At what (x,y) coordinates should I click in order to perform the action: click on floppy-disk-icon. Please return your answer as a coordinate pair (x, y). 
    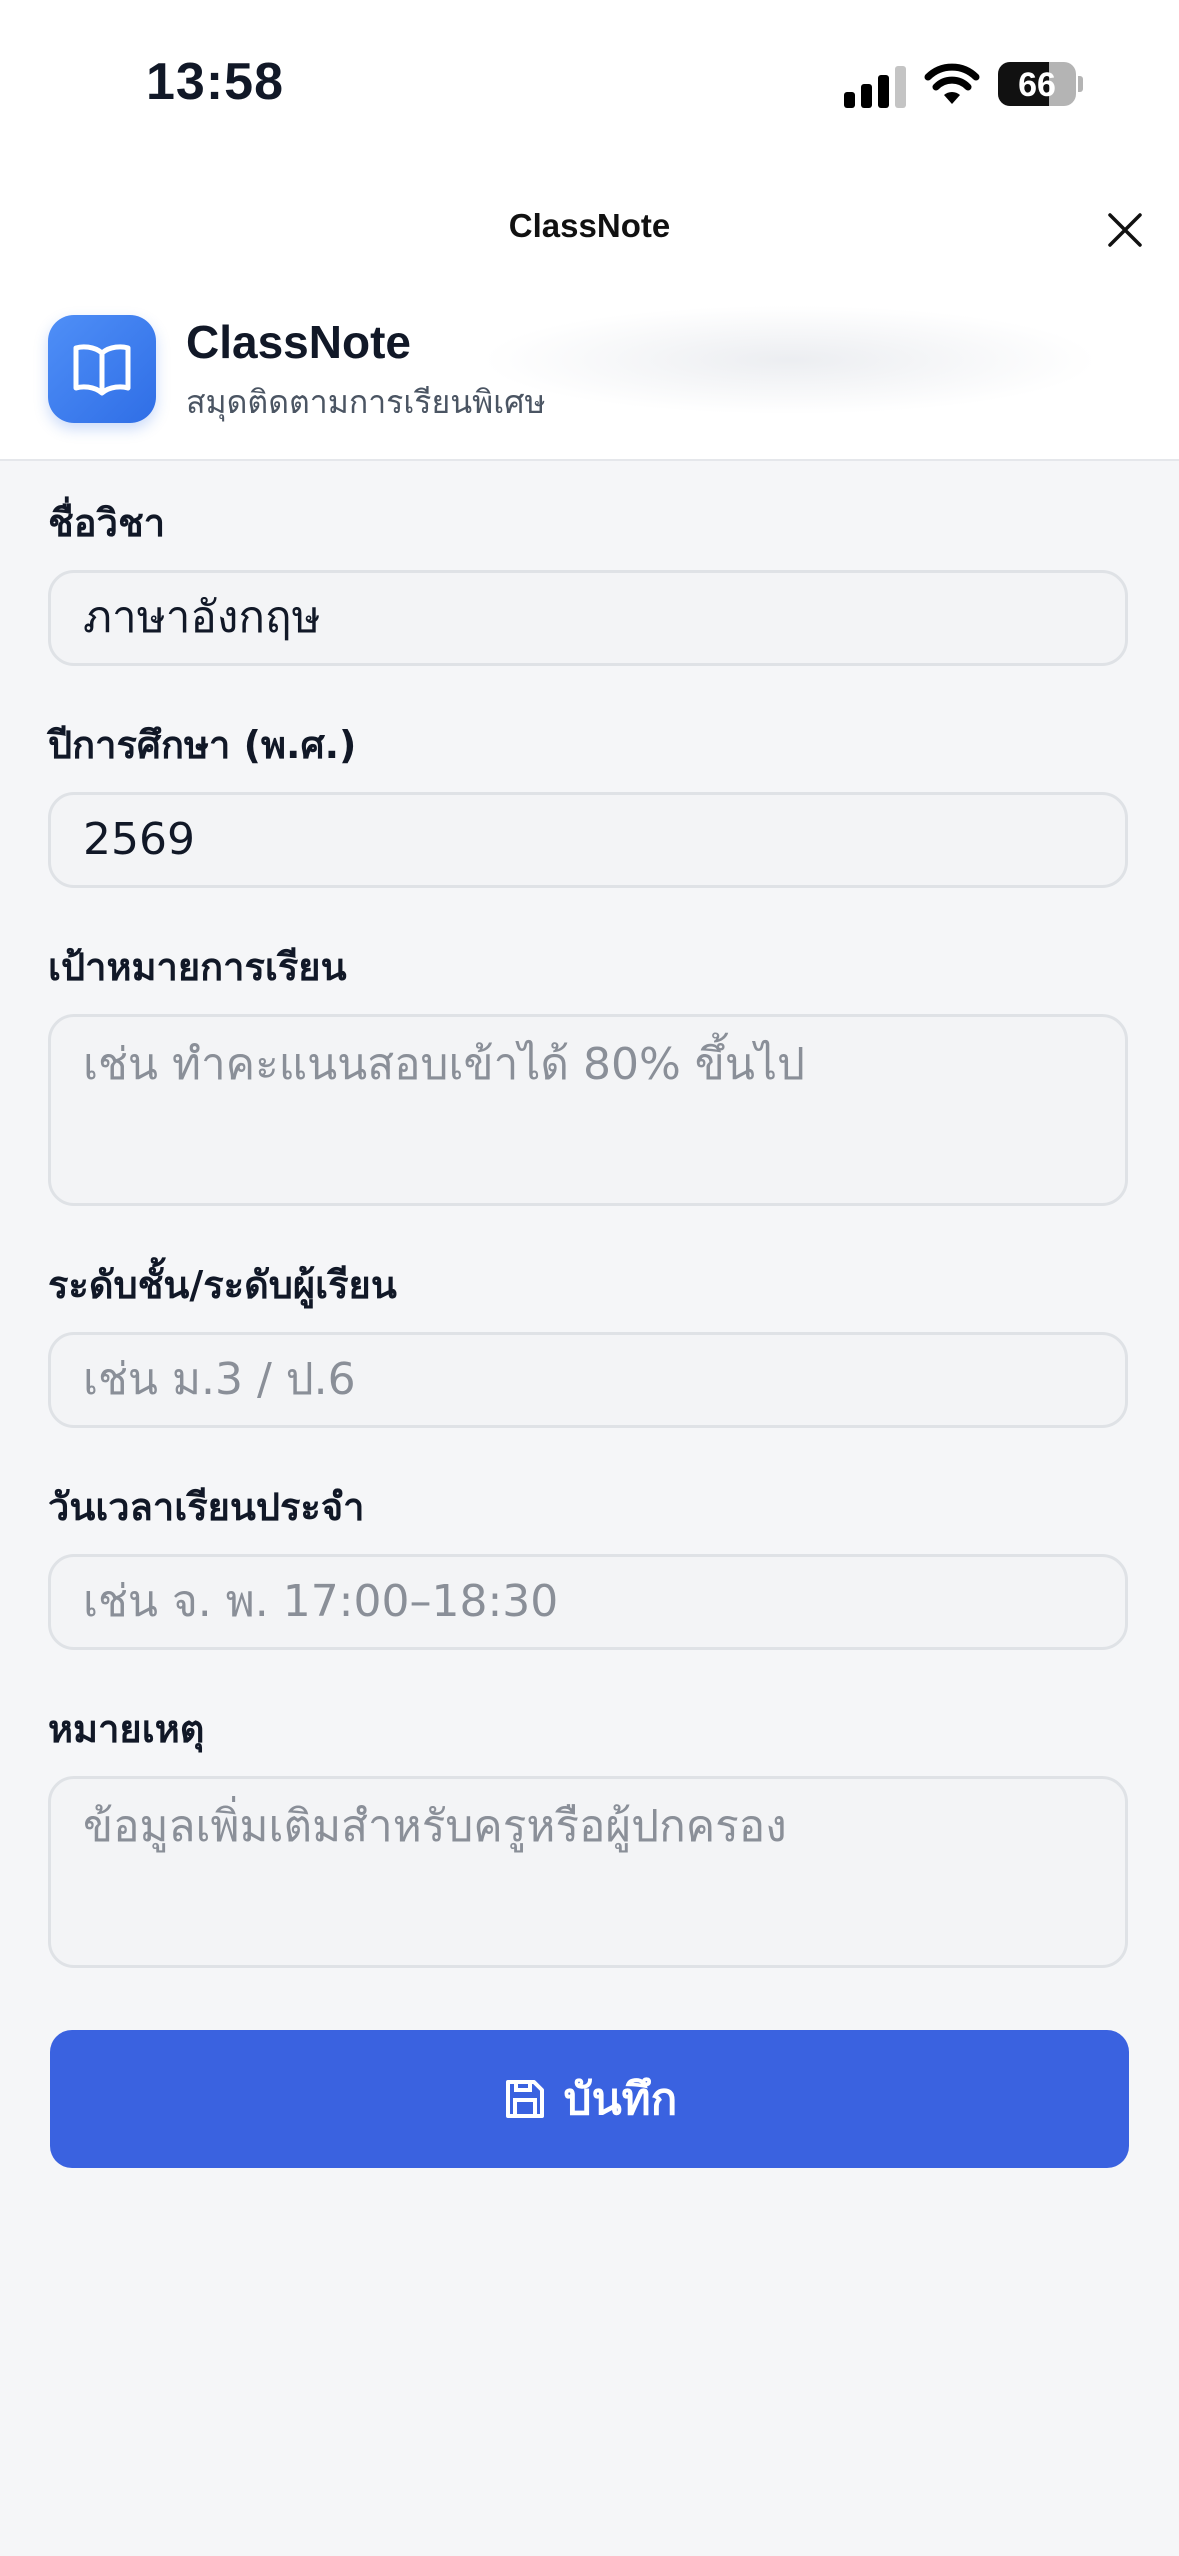
    Looking at the image, I should click on (524, 2099).